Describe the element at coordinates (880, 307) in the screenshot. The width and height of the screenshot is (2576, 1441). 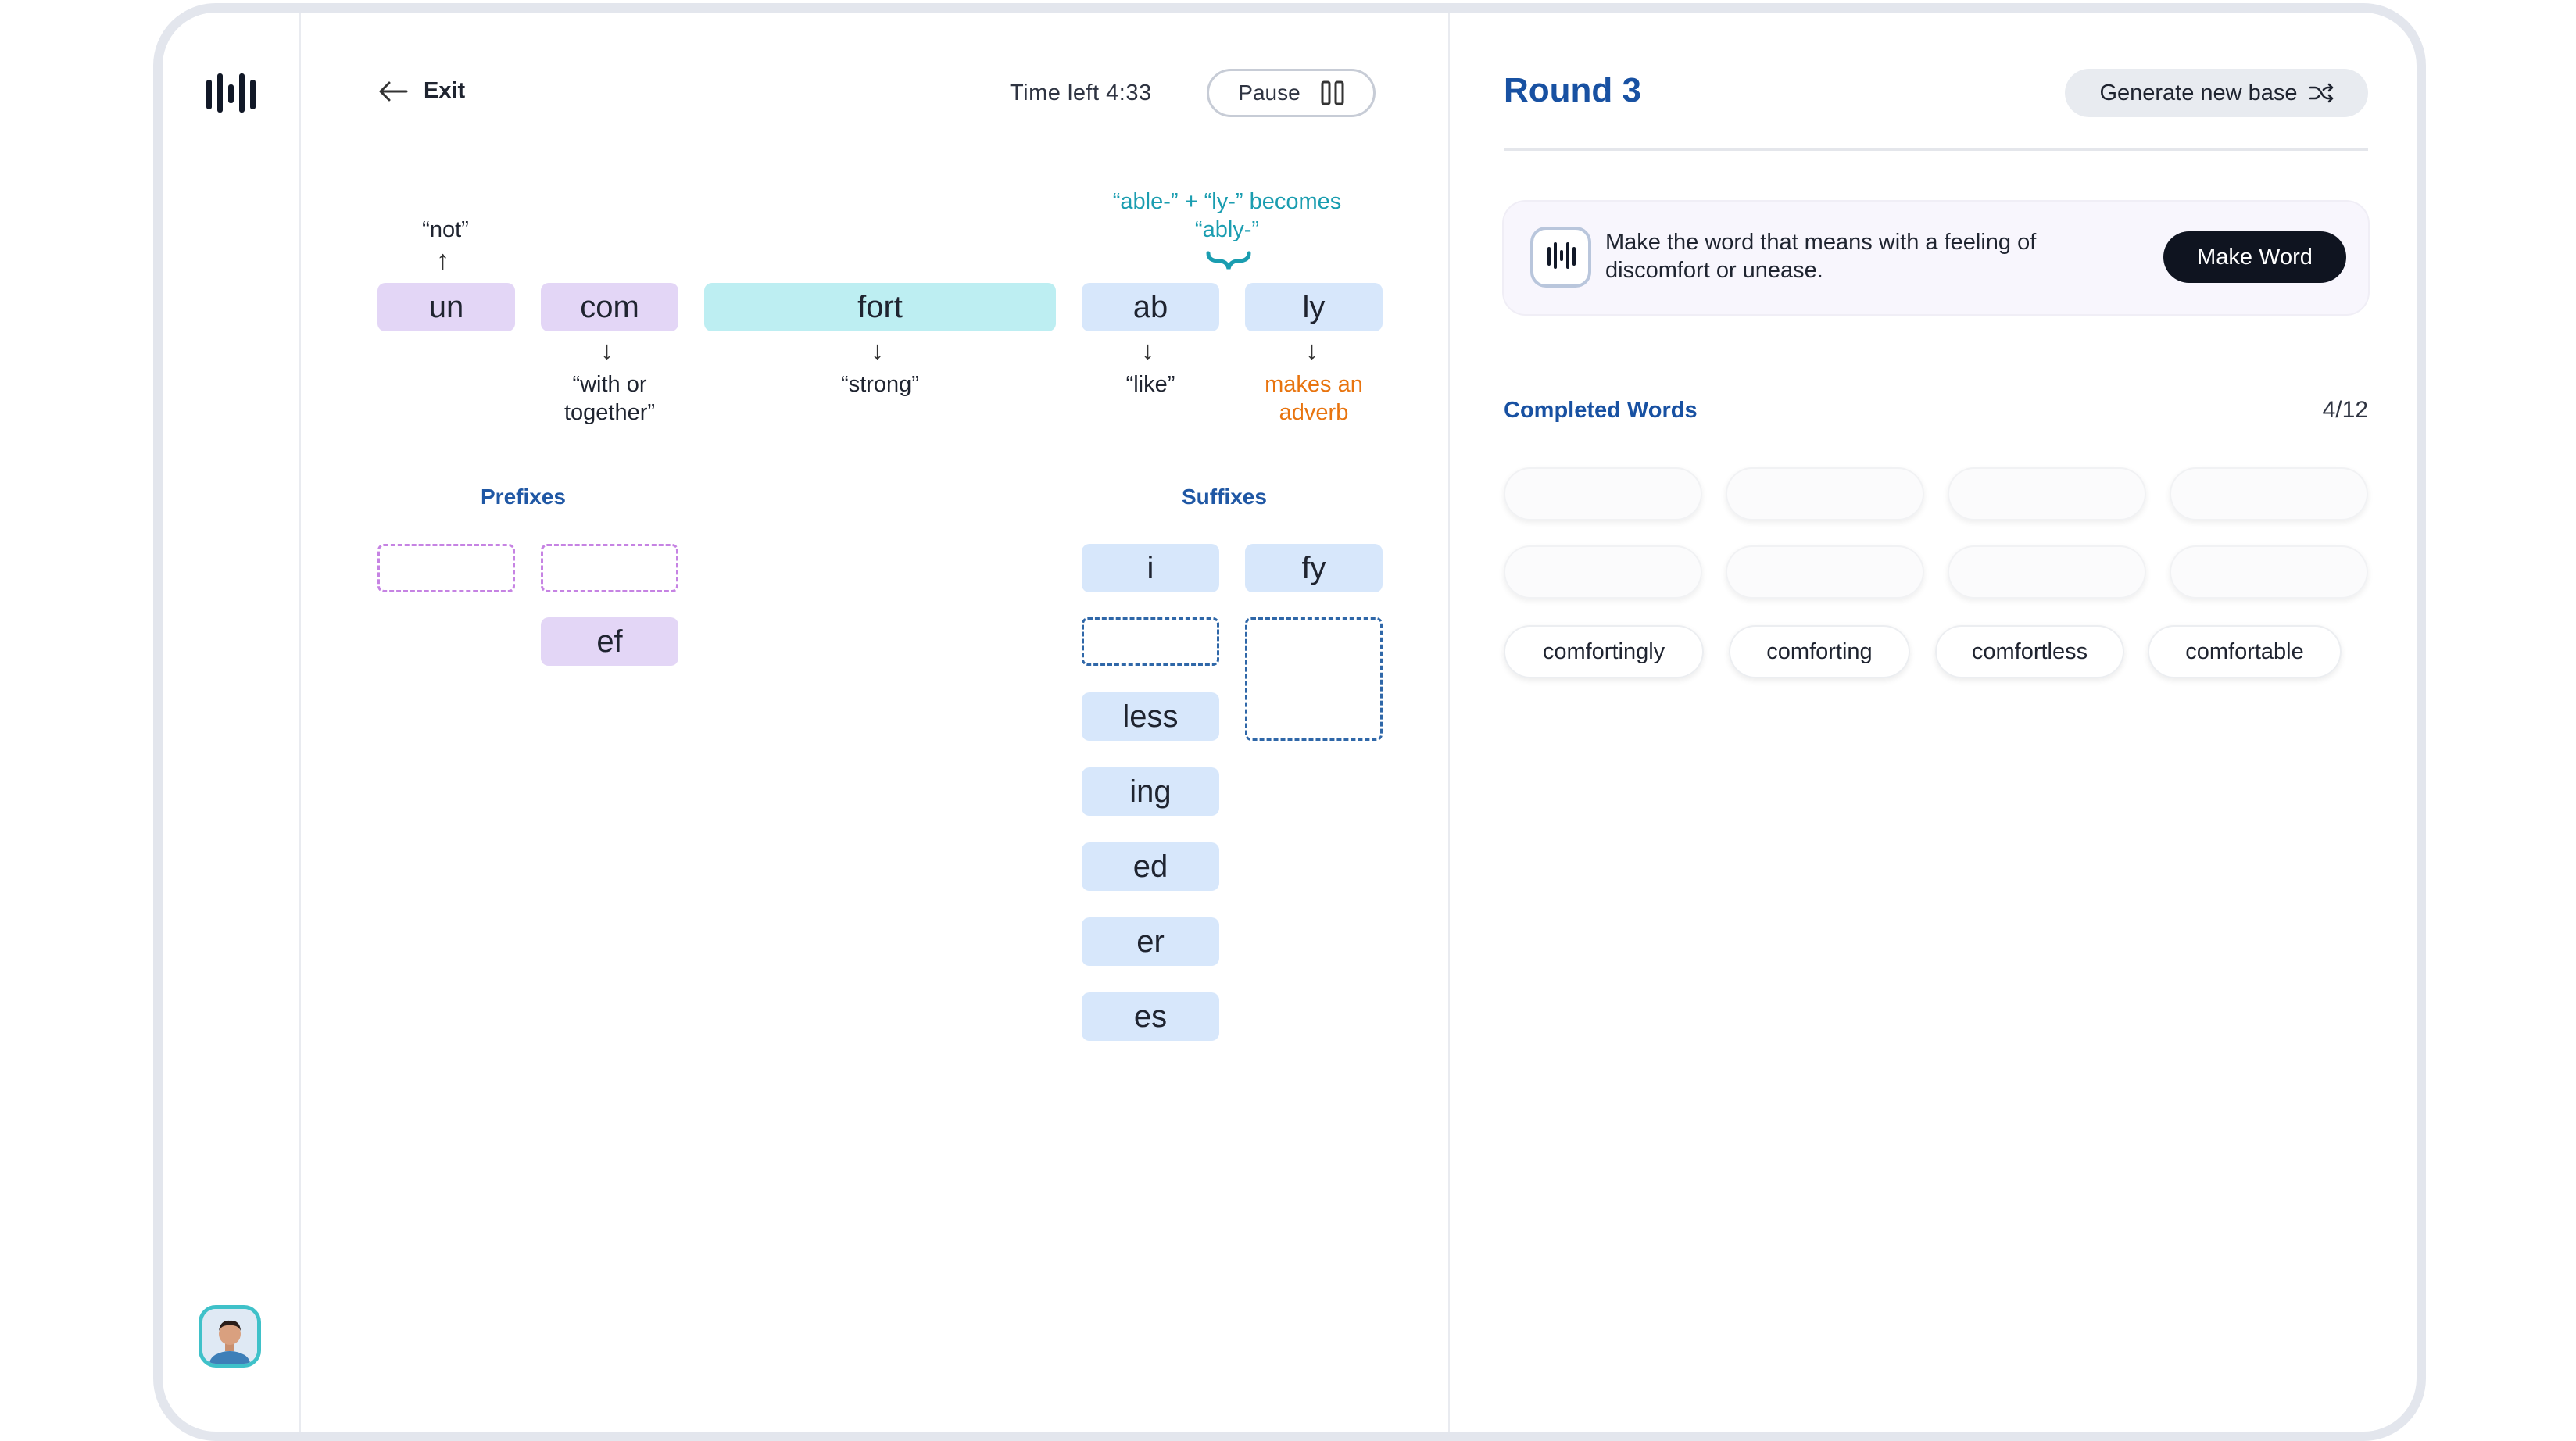
I see `word-tile-base: fort` at that location.